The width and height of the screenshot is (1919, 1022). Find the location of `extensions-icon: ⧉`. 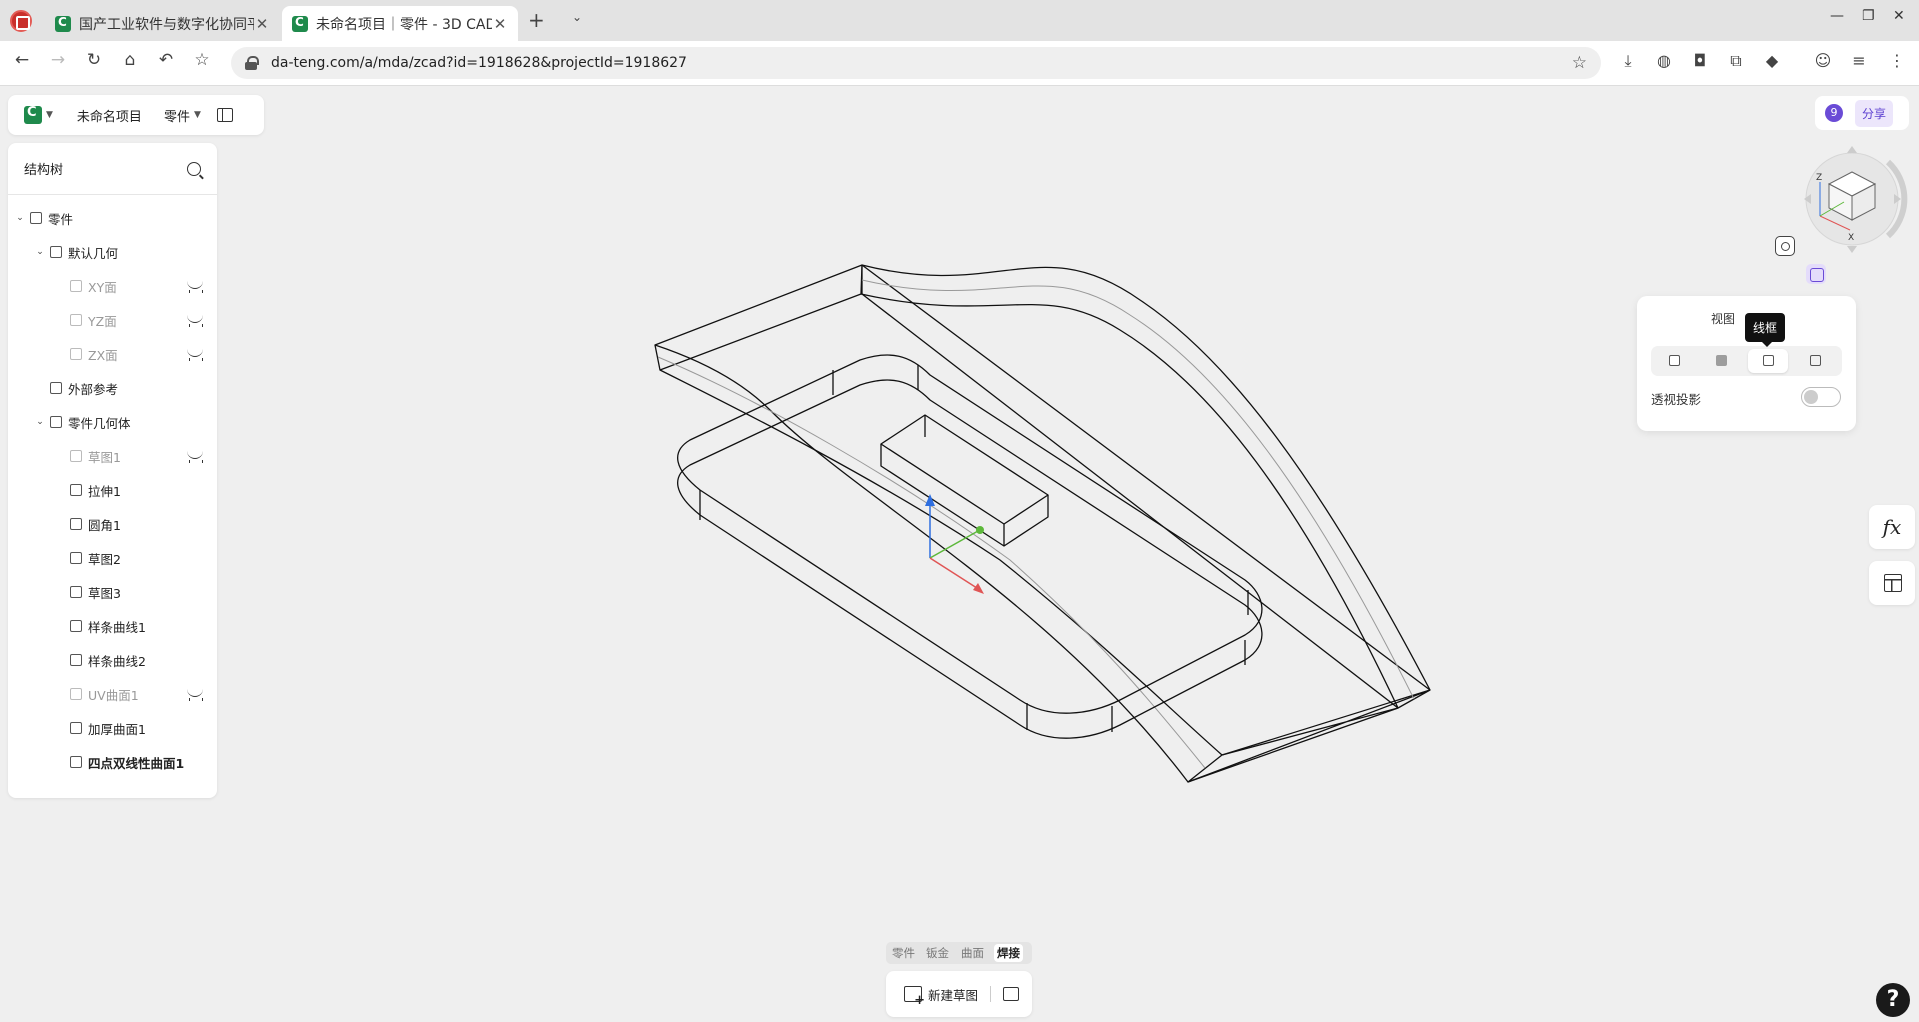

extensions-icon: ⧉ is located at coordinates (1736, 61).